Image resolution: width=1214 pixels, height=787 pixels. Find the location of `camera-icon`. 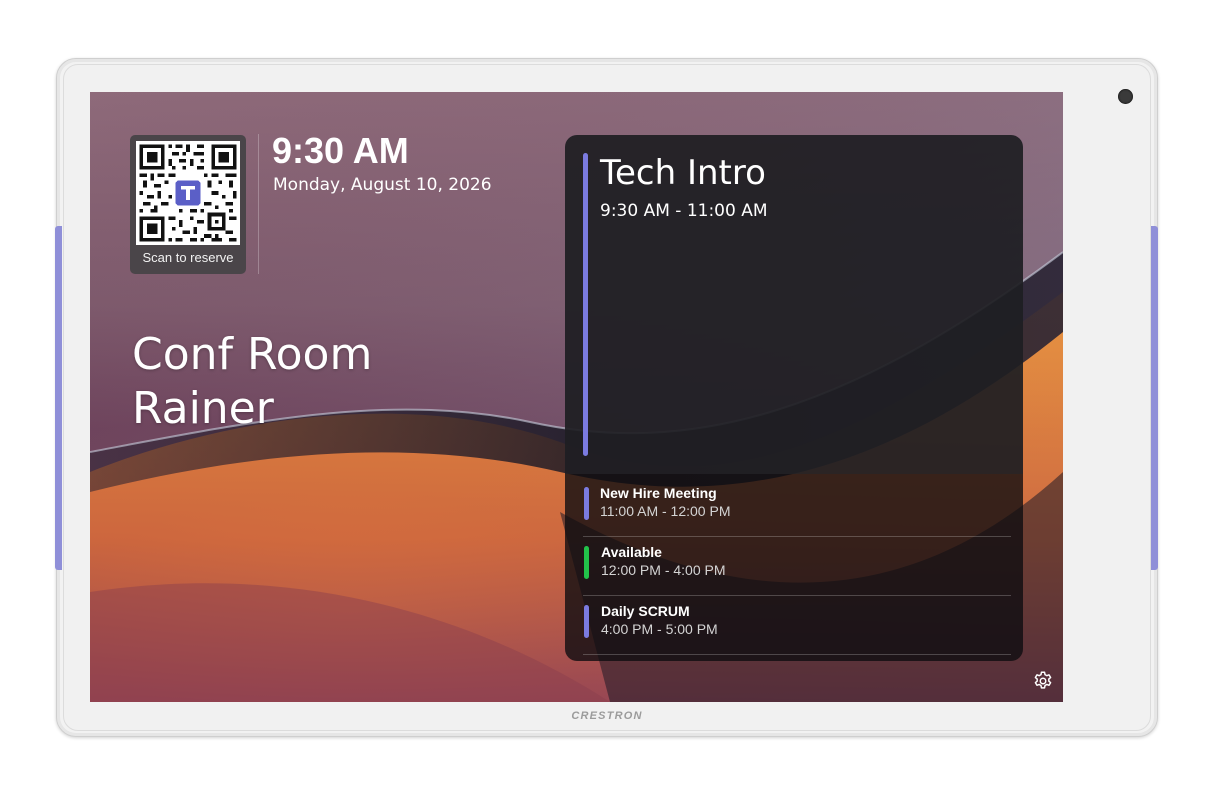

camera-icon is located at coordinates (1125, 96).